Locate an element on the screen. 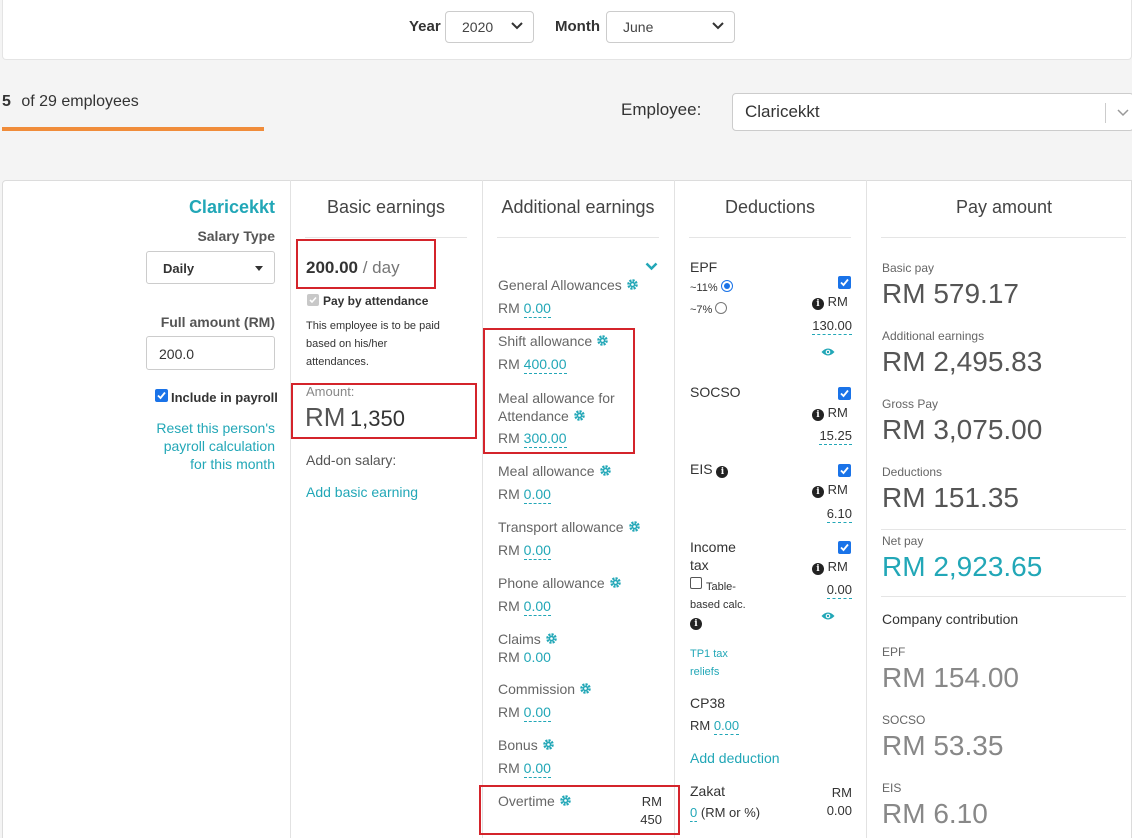 The image size is (1132, 838). radio-selected is located at coordinates (726, 286).